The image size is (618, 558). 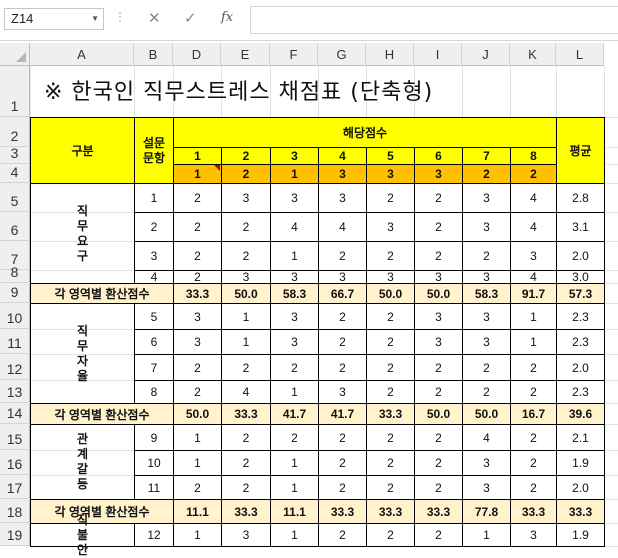 I want to click on summary-average: 33.3, so click(x=580, y=511).